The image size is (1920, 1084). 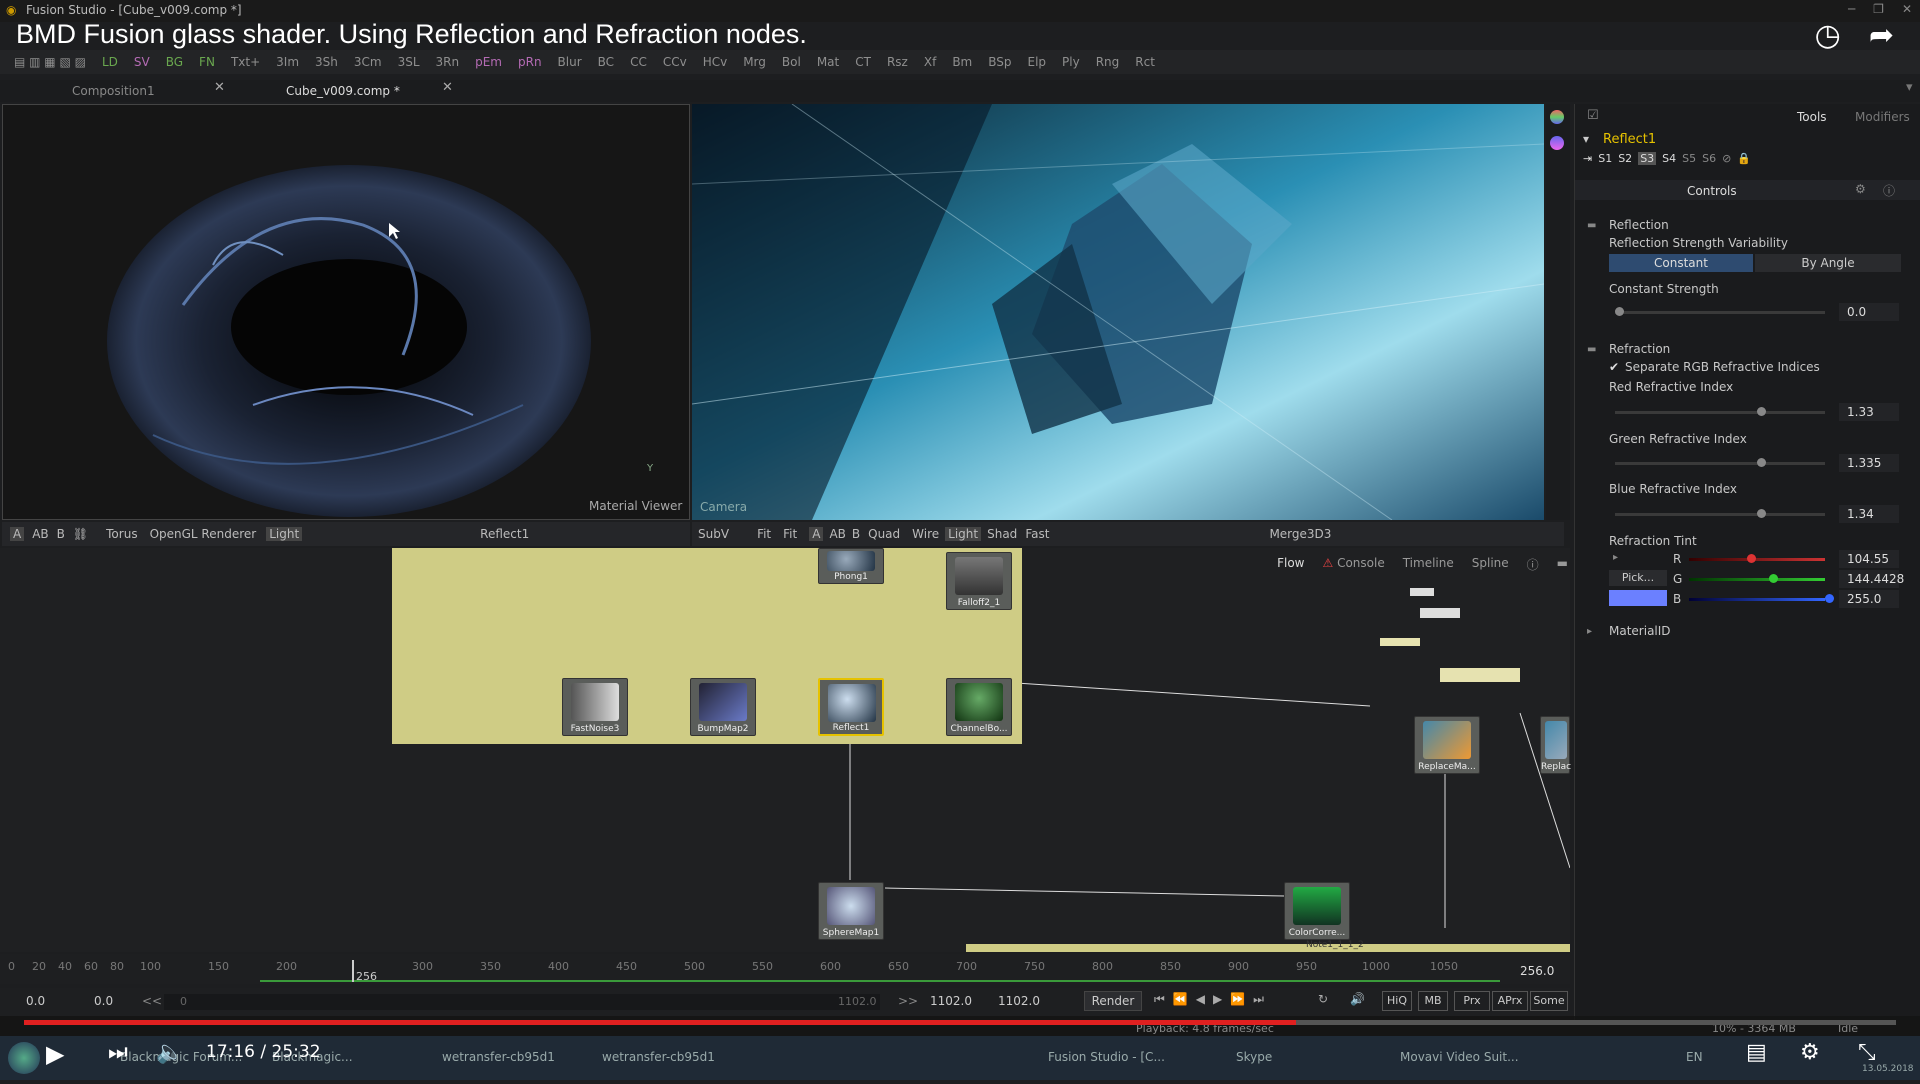 I want to click on taskbar-item-folder1: wetransfer-cb95d1, so click(x=498, y=1057).